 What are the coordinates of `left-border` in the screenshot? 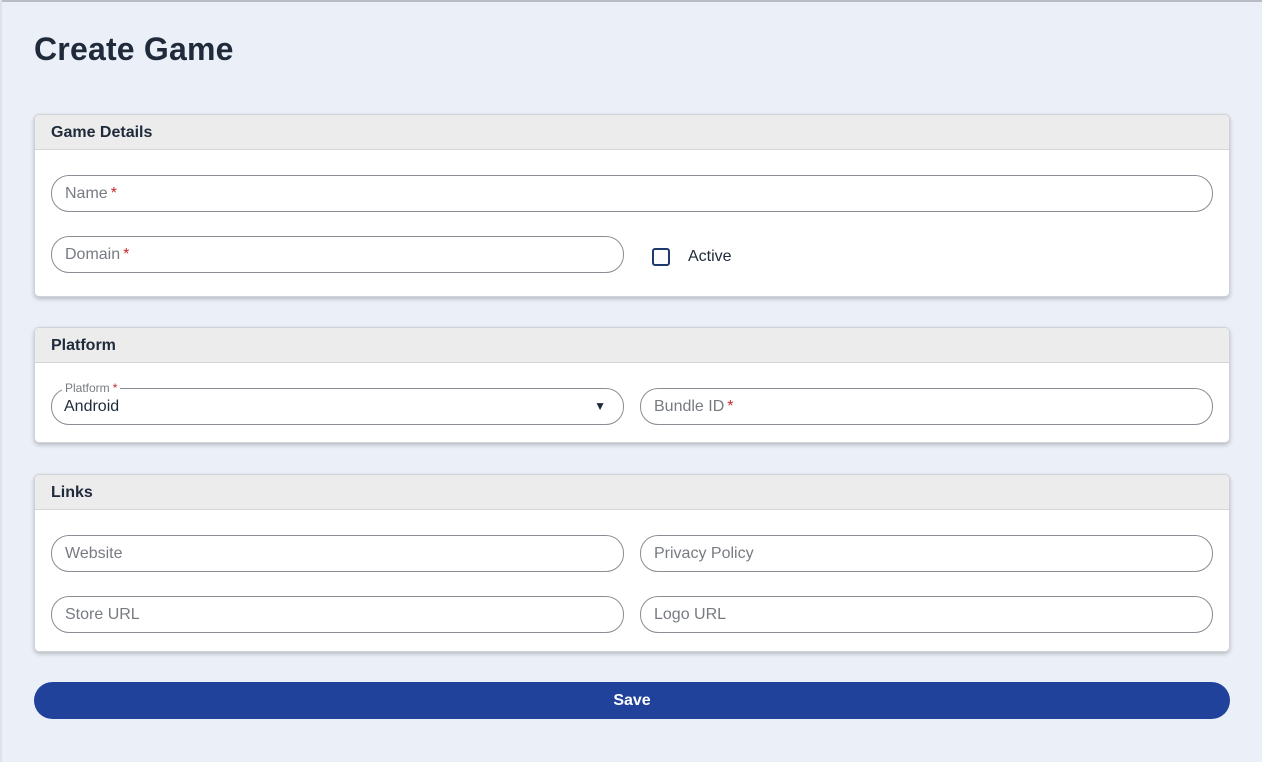 It's located at (1, 381).